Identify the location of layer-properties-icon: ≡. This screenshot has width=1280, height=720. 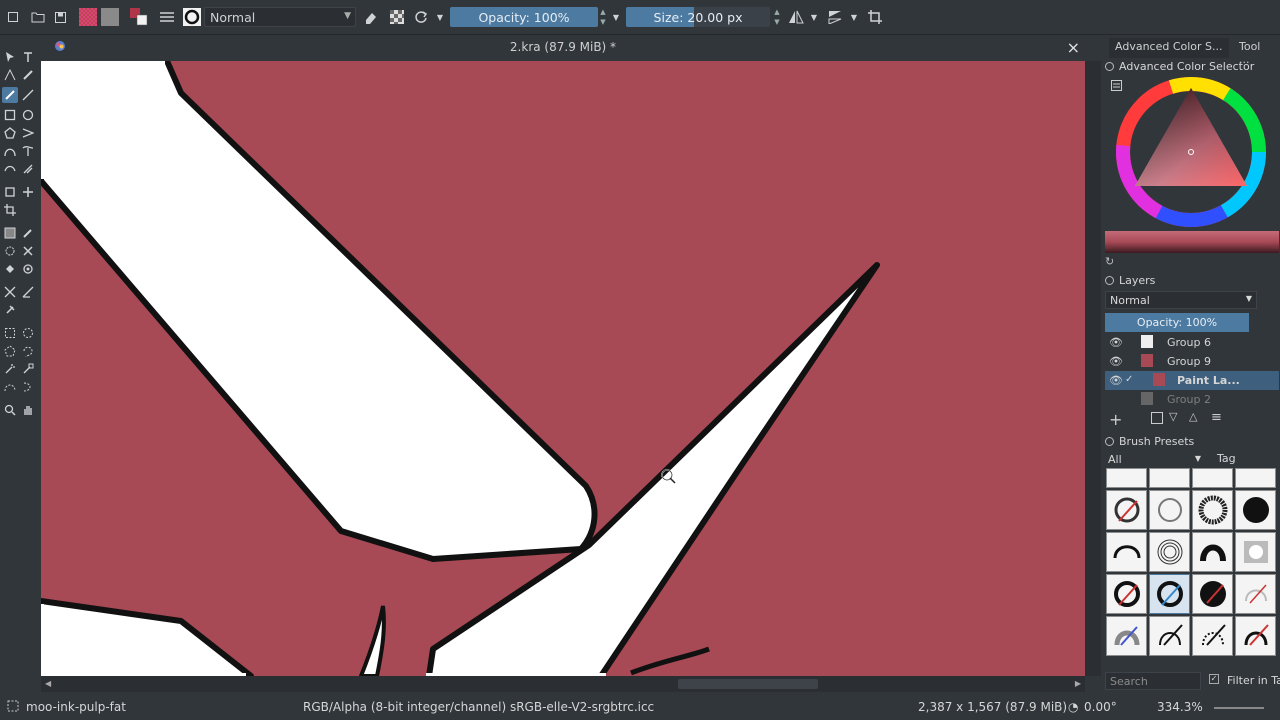
(1216, 417).